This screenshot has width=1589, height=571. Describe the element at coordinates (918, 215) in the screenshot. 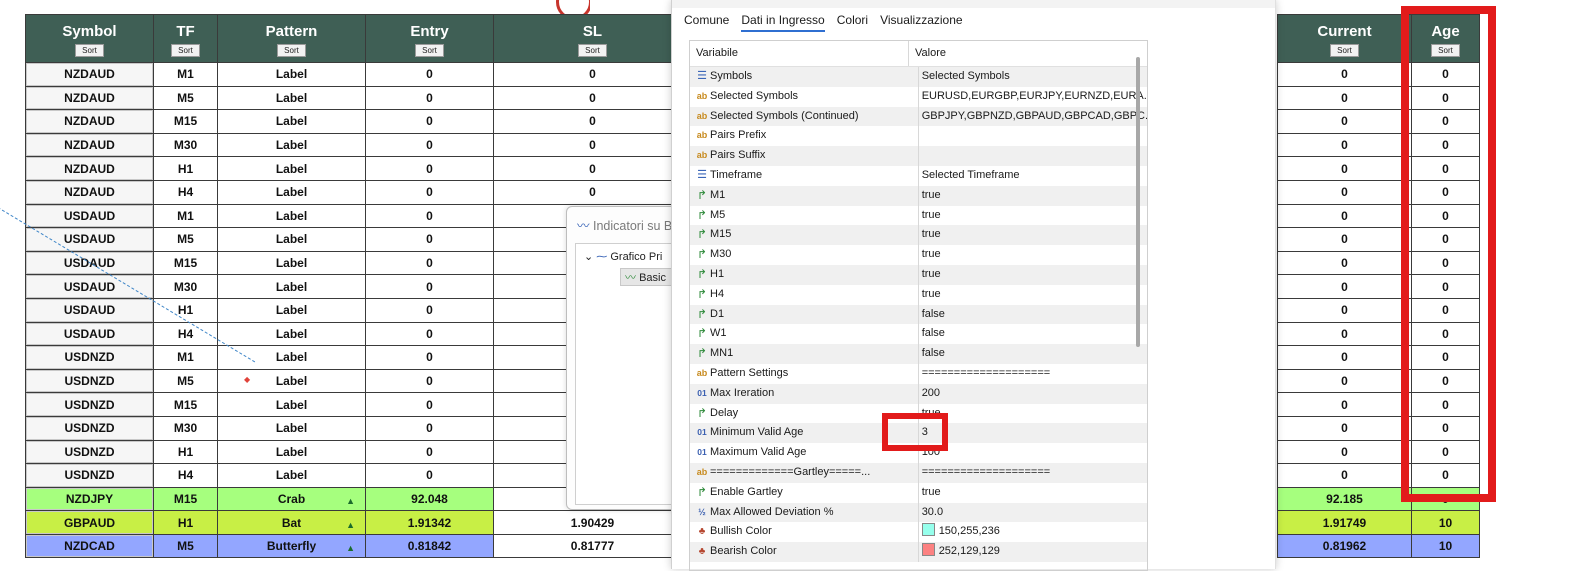

I see `property-row: ↱ M5 true` at that location.